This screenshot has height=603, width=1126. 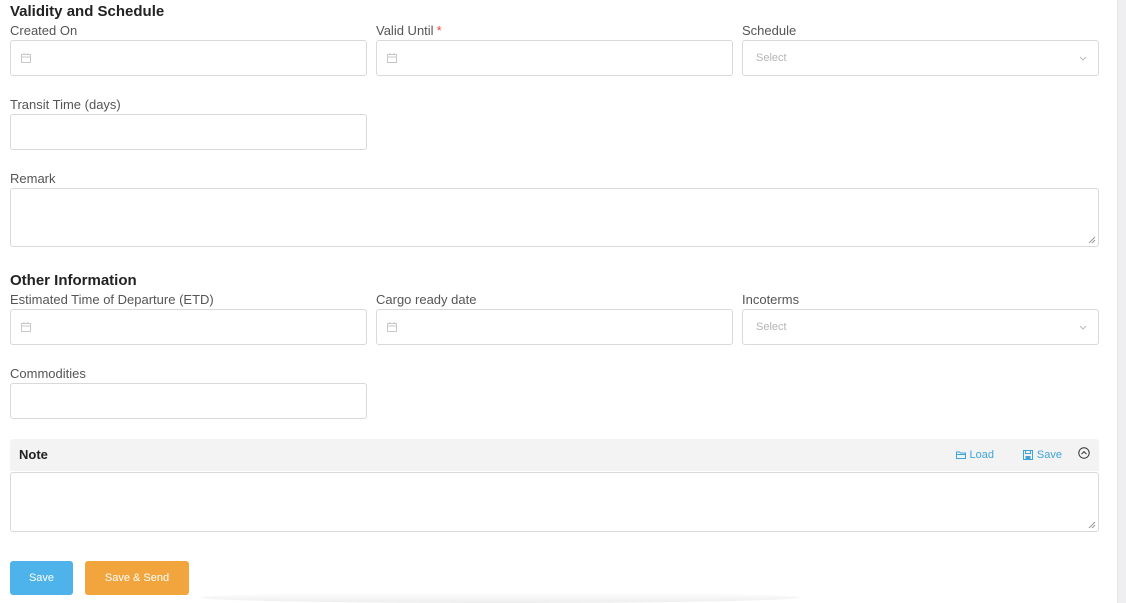 What do you see at coordinates (554, 502) in the screenshot?
I see `note-textarea` at bounding box center [554, 502].